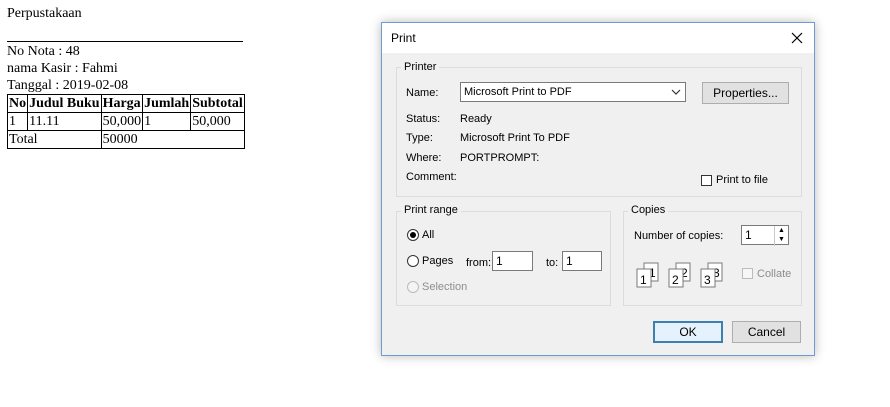 The height and width of the screenshot is (407, 890). Describe the element at coordinates (217, 103) in the screenshot. I see `header-subtotal: Subtotal` at that location.